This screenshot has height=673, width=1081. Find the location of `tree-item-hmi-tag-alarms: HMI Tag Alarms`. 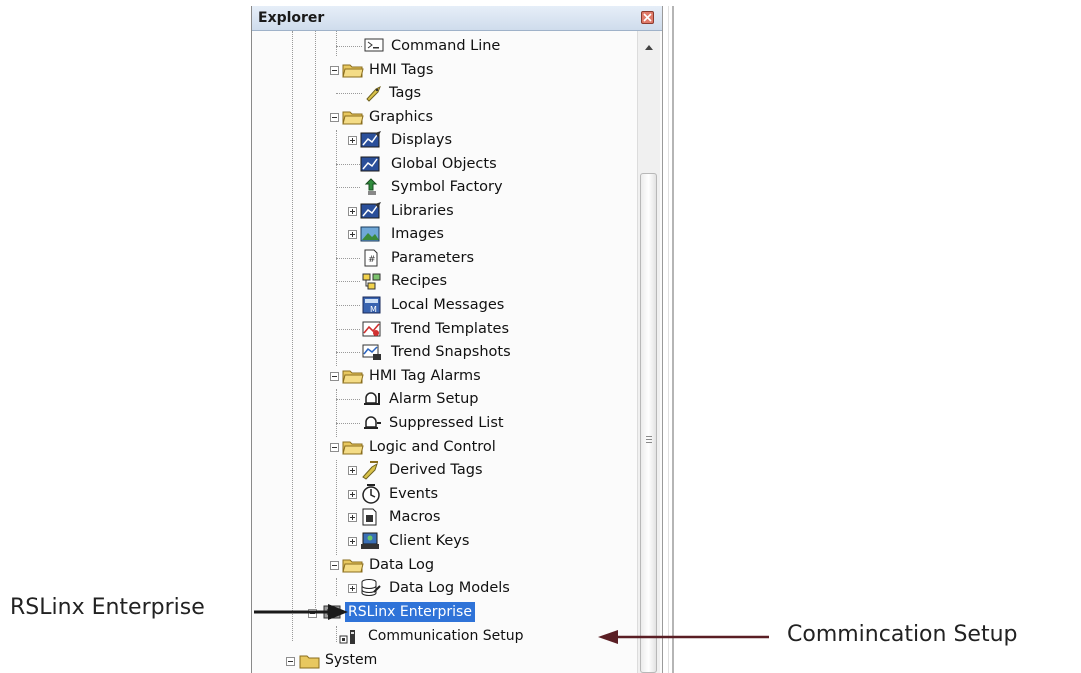

tree-item-hmi-tag-alarms: HMI Tag Alarms is located at coordinates (442, 377).